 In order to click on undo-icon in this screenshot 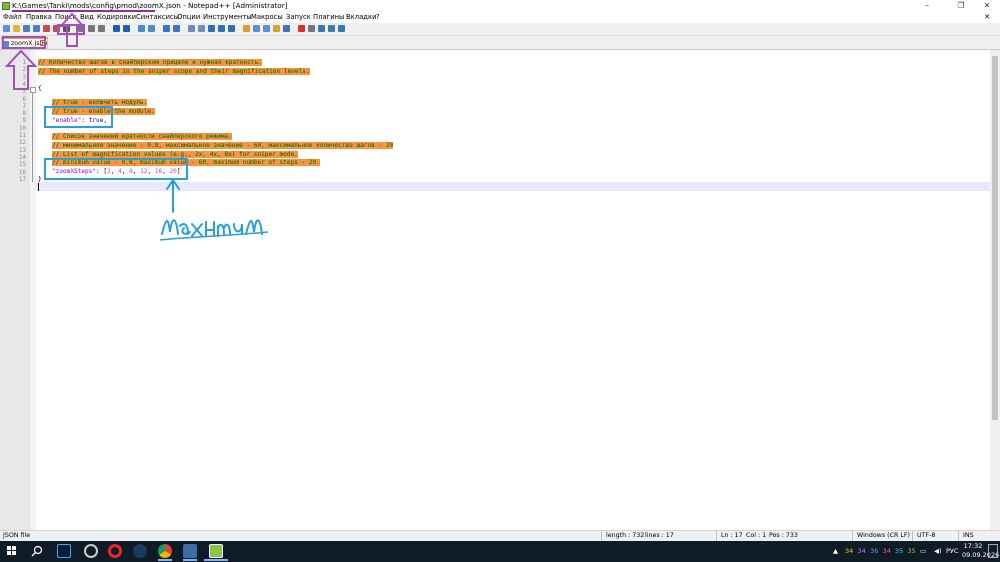, I will do `click(116, 28)`.